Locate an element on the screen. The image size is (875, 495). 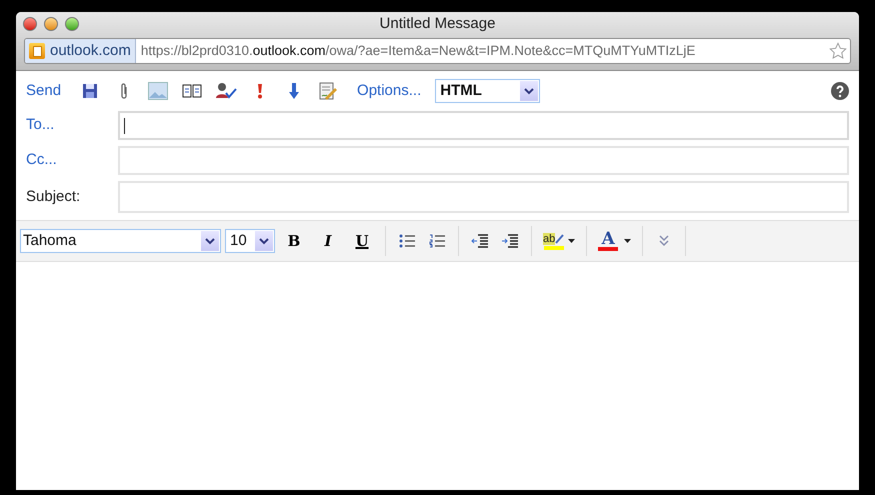
window-title: Untitled Message is located at coordinates (438, 24).